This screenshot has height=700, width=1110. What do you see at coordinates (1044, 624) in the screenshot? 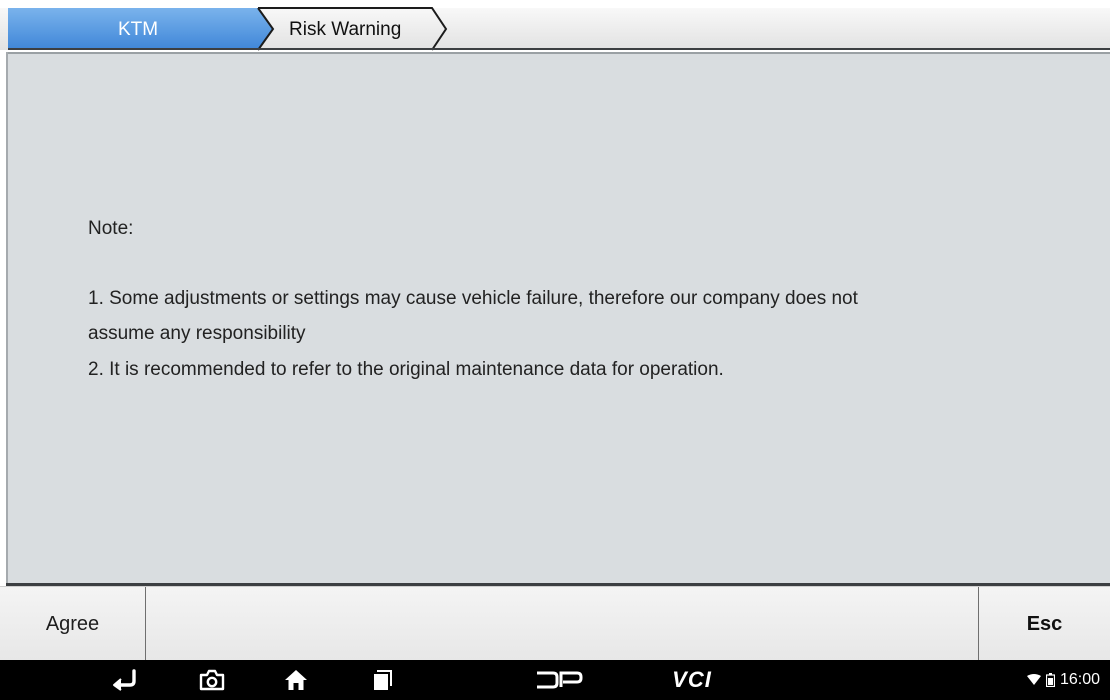
I see `esc-button: Esc` at bounding box center [1044, 624].